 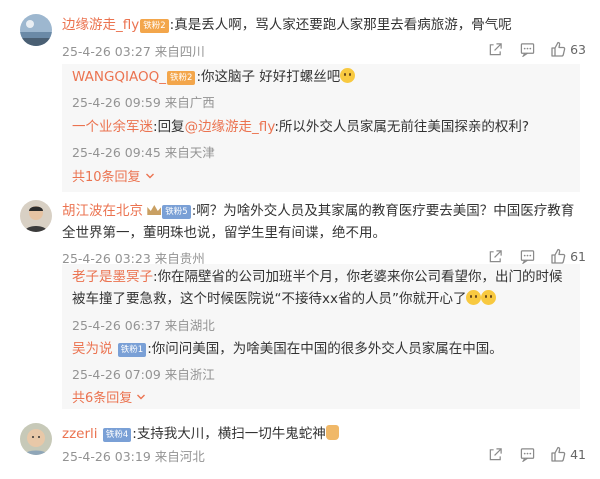 I want to click on username-link: 胡江波在北京, so click(x=102, y=211).